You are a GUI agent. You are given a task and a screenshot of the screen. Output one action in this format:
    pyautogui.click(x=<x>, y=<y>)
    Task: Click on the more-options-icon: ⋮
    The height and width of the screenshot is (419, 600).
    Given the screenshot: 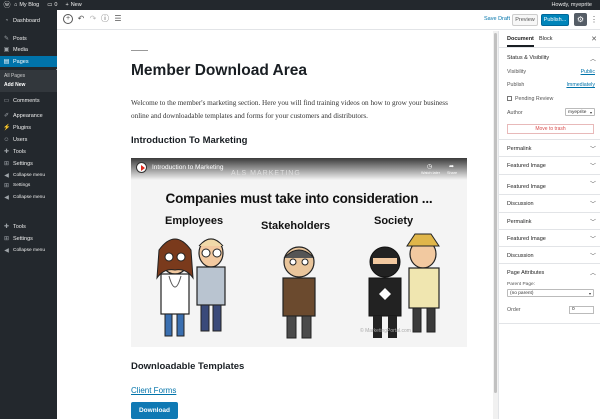 What is the action you would take?
    pyautogui.click(x=594, y=19)
    